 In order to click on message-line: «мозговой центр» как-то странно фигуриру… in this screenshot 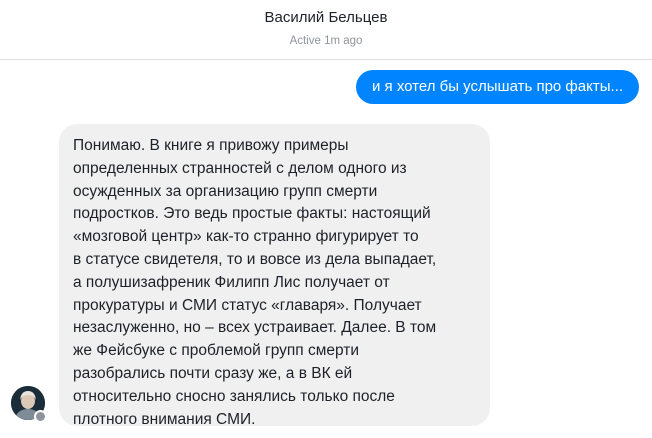, I will do `click(246, 237)`.